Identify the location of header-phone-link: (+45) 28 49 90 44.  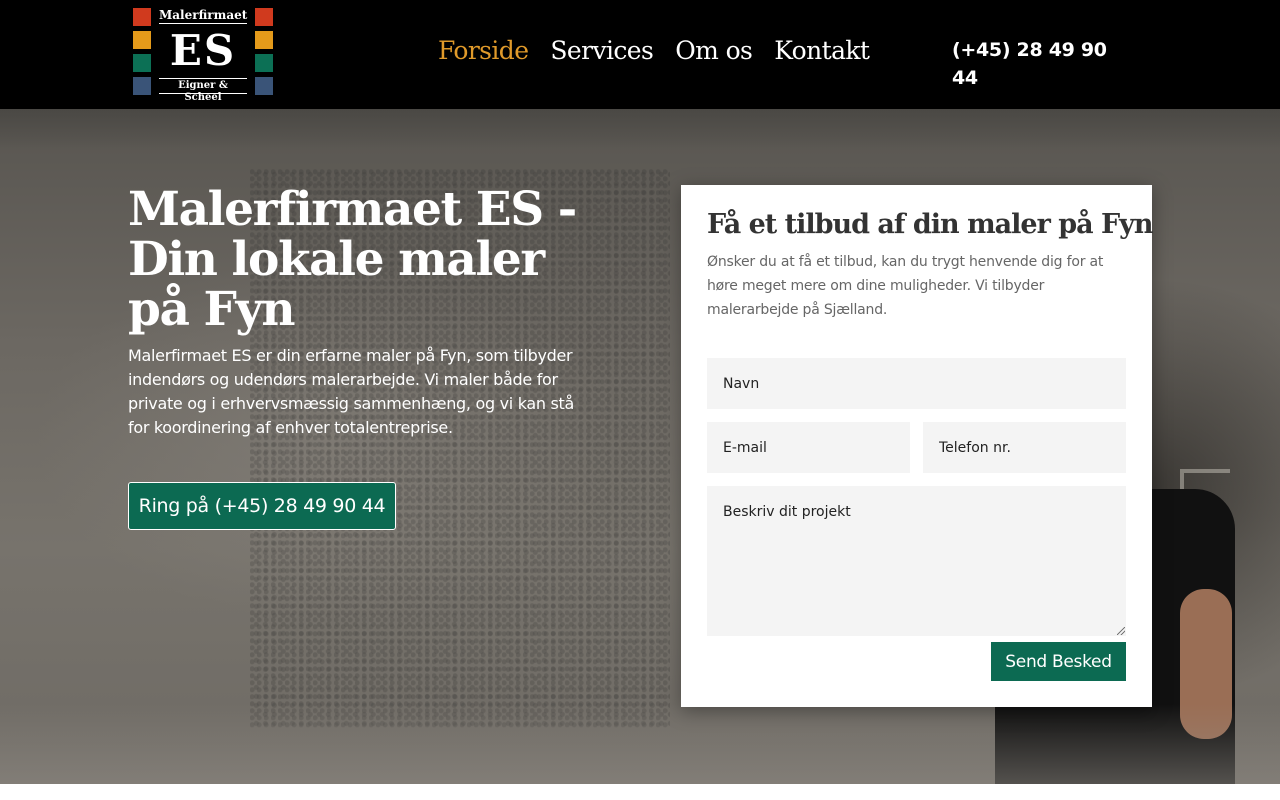
(1032, 62).